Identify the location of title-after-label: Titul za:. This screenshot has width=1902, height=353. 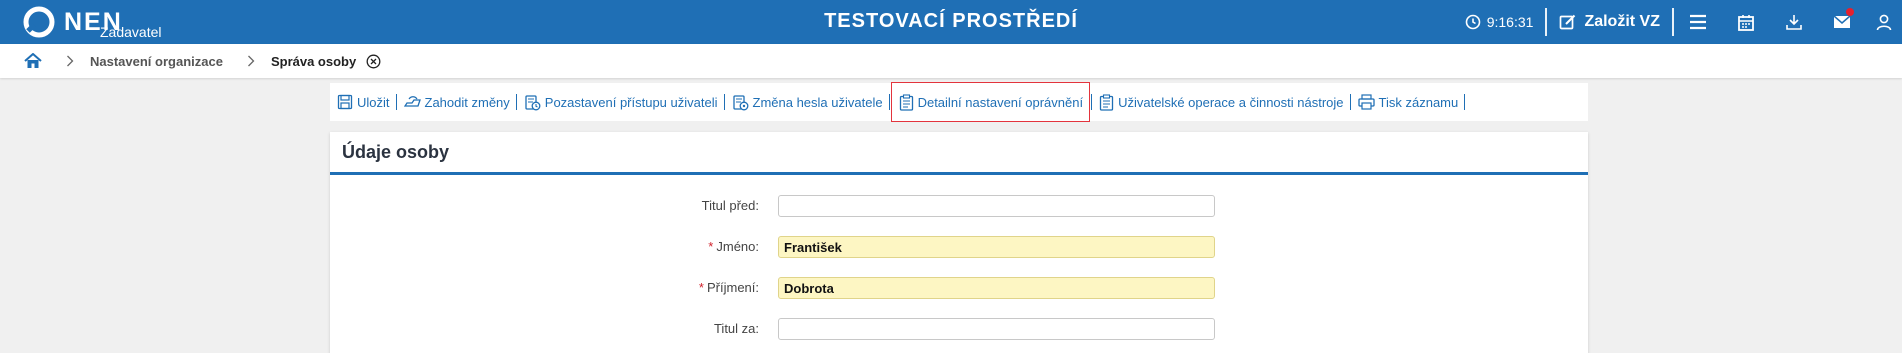
(736, 328).